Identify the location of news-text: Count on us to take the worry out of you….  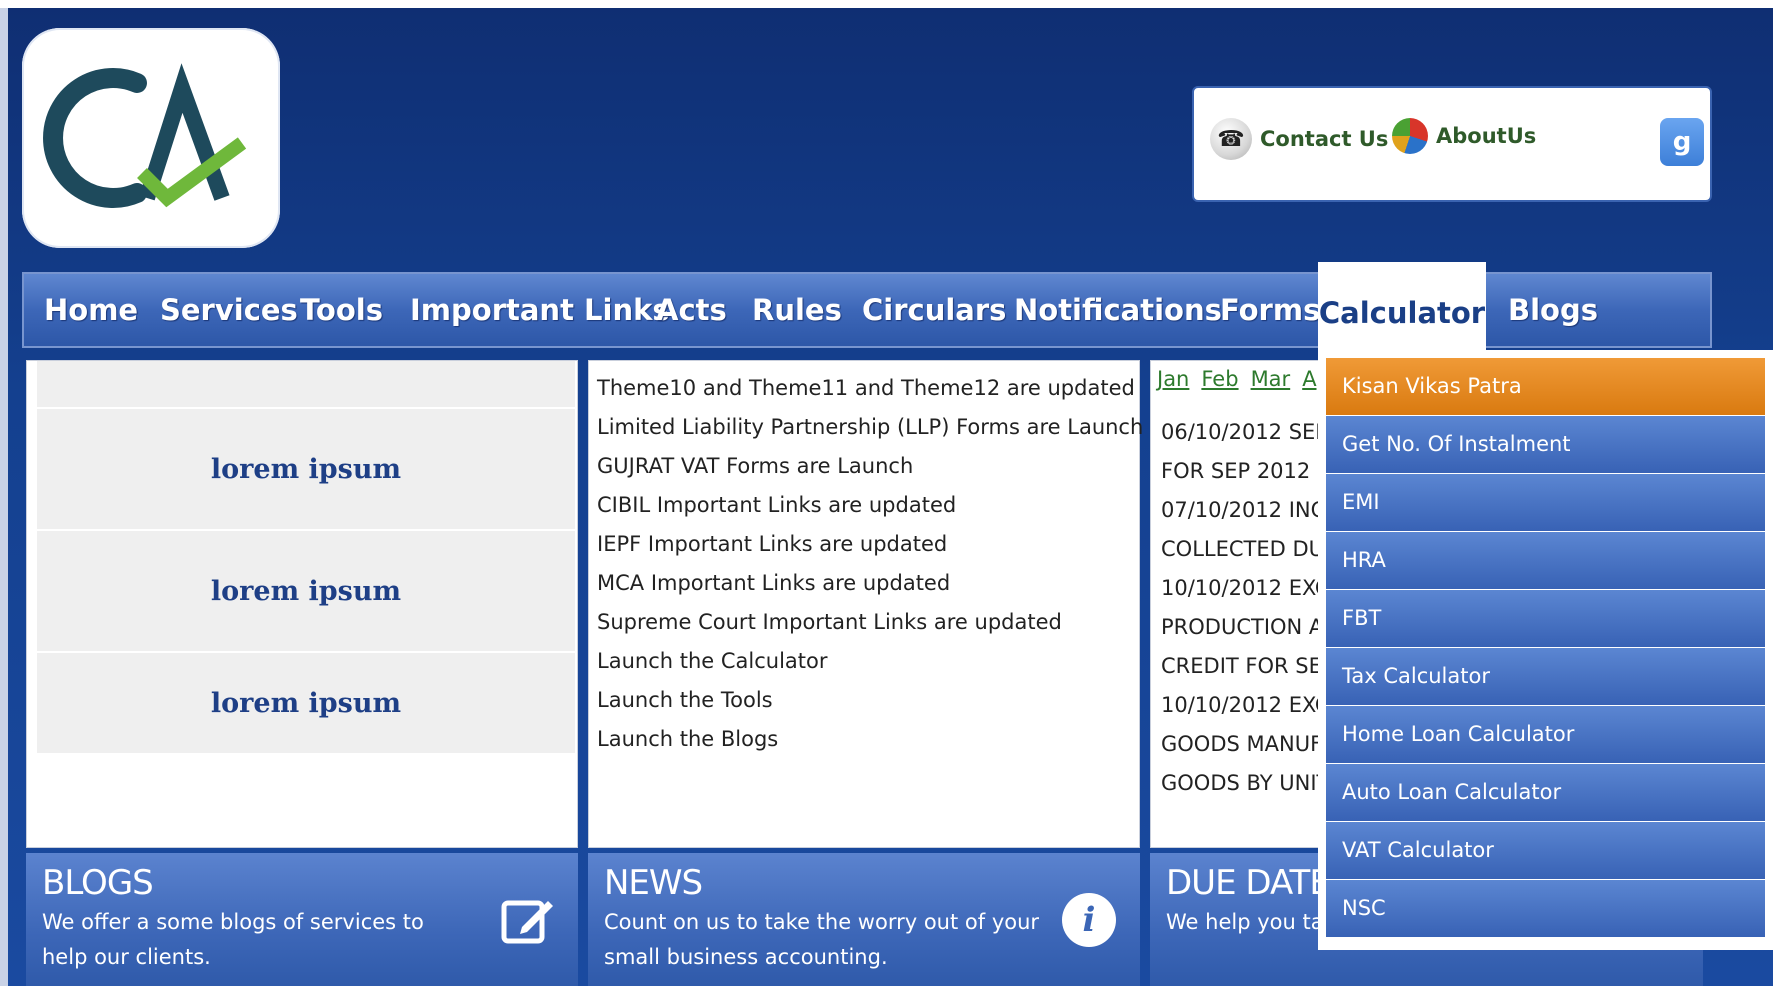
(822, 939).